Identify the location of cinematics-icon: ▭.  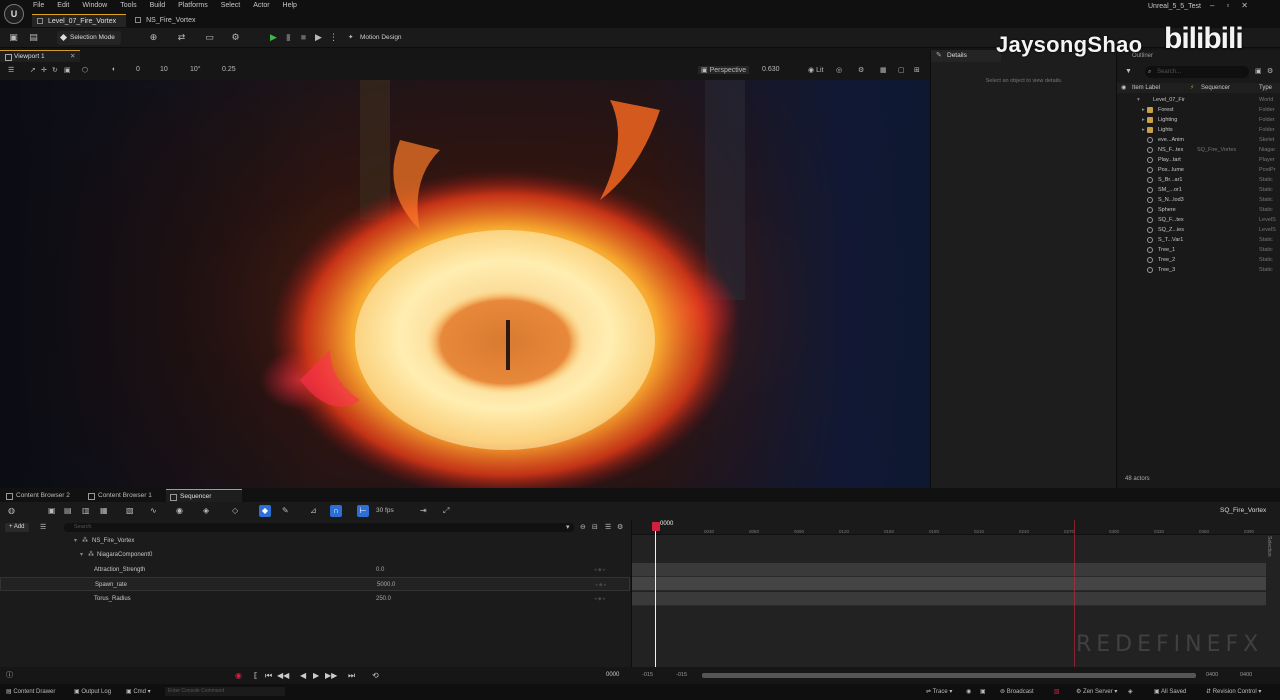
(209, 37).